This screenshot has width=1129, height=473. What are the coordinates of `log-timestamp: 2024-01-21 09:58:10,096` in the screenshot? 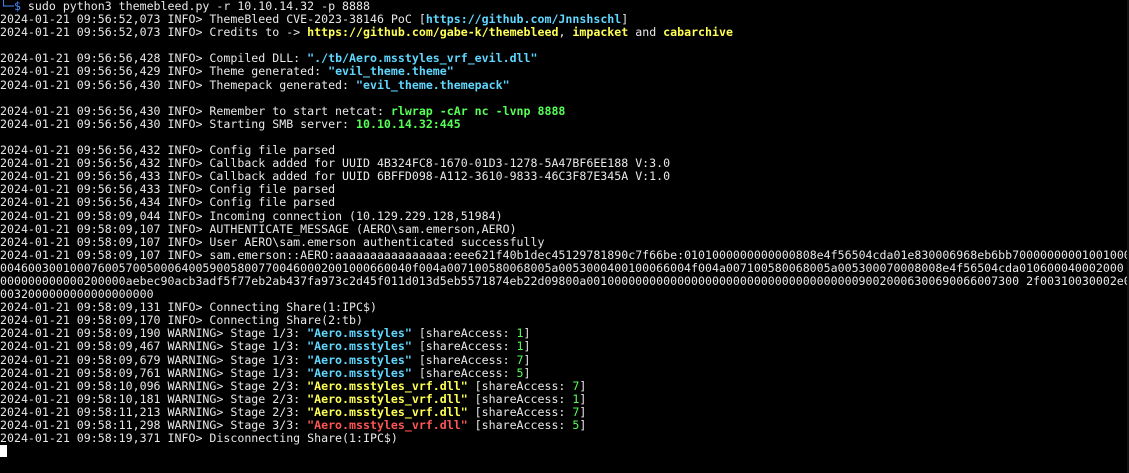 It's located at (84, 386).